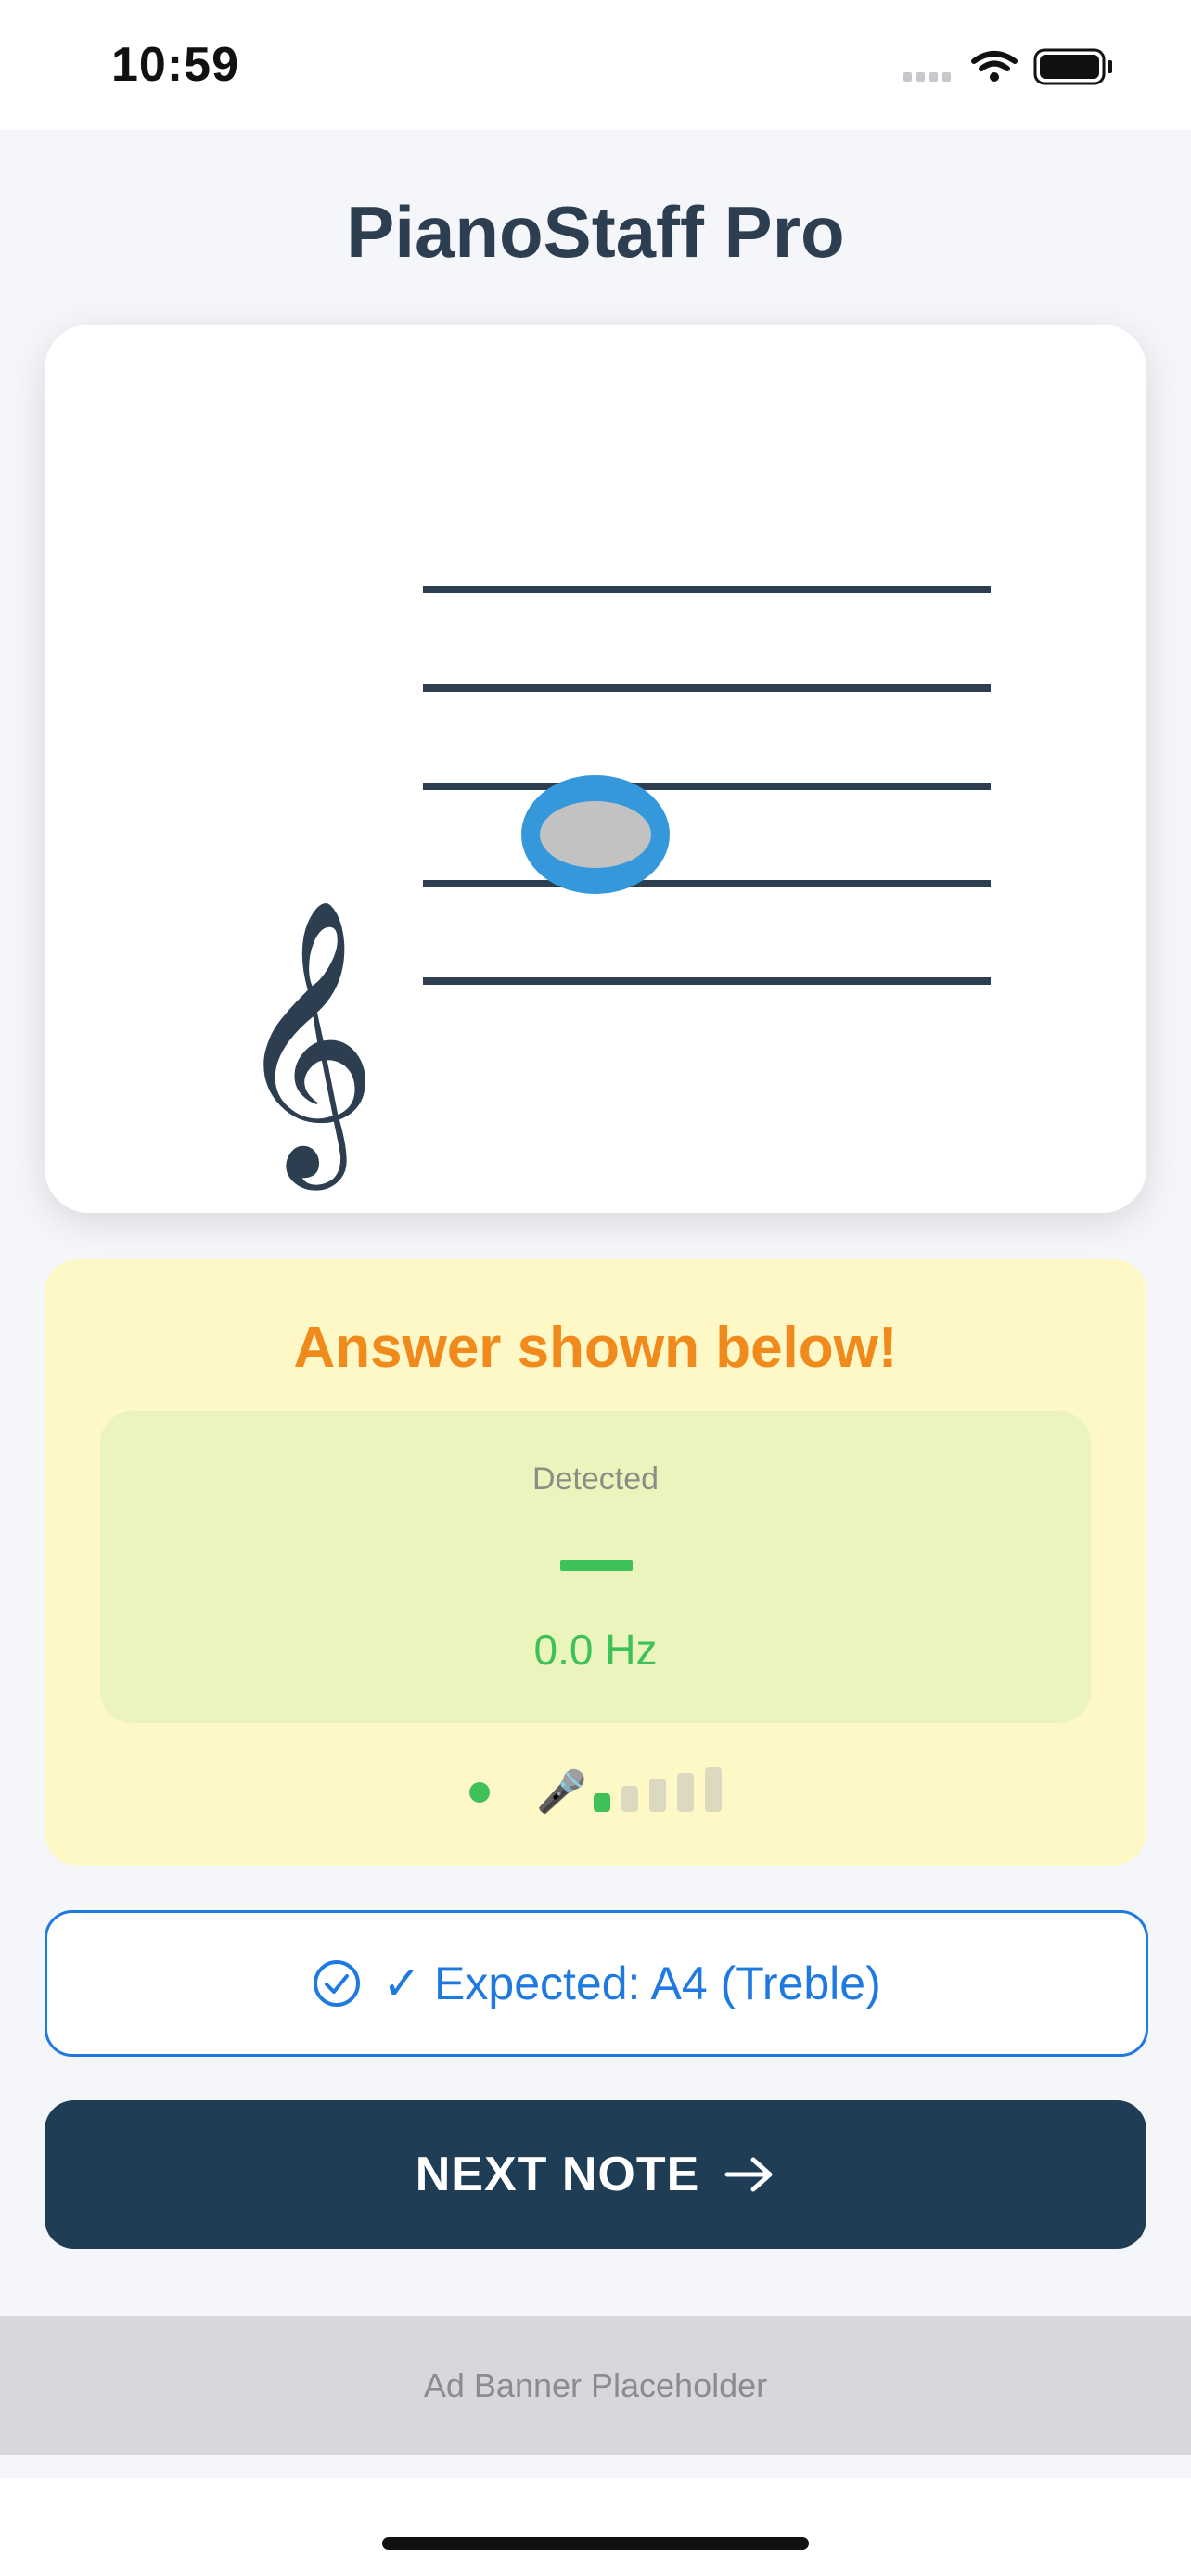 The width and height of the screenshot is (1191, 2576). Describe the element at coordinates (595, 2527) in the screenshot. I see `bottom-safe-area` at that location.